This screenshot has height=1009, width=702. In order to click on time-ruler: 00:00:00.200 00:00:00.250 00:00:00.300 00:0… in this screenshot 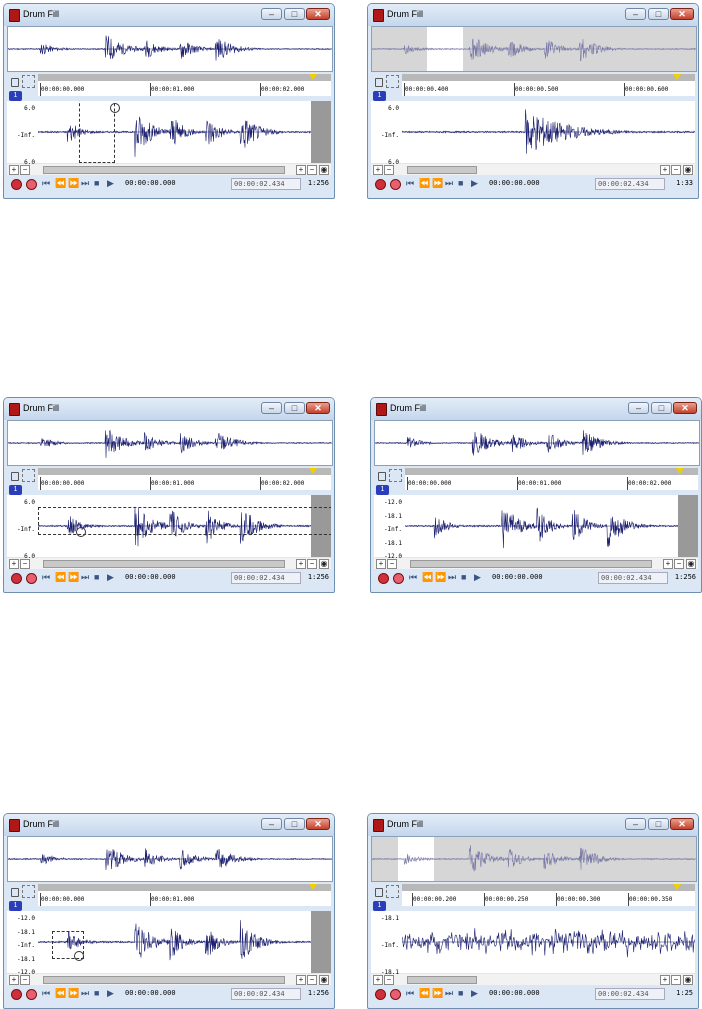, I will do `click(548, 895)`.